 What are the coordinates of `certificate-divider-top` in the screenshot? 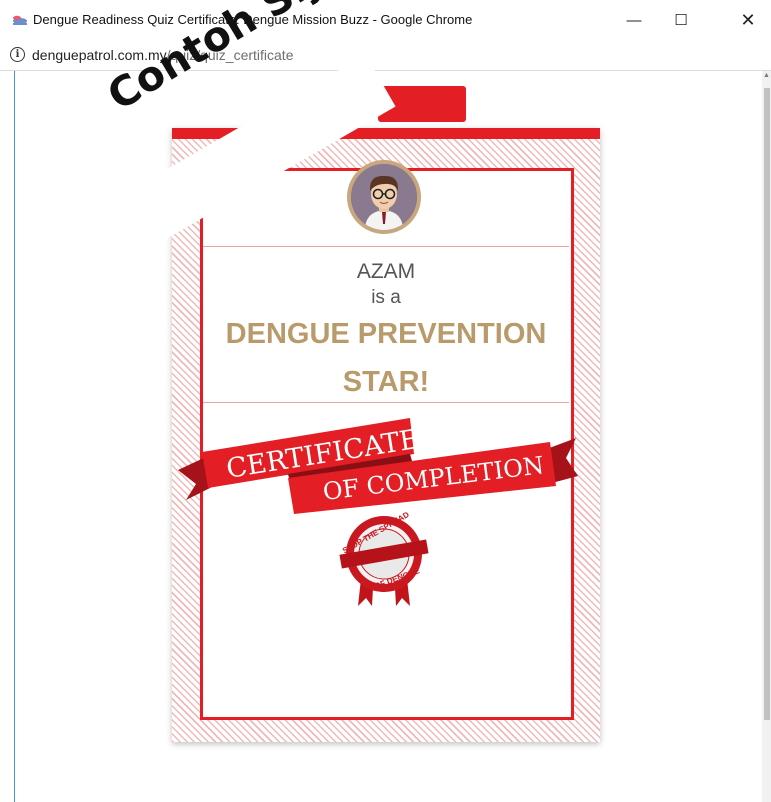 It's located at (386, 246).